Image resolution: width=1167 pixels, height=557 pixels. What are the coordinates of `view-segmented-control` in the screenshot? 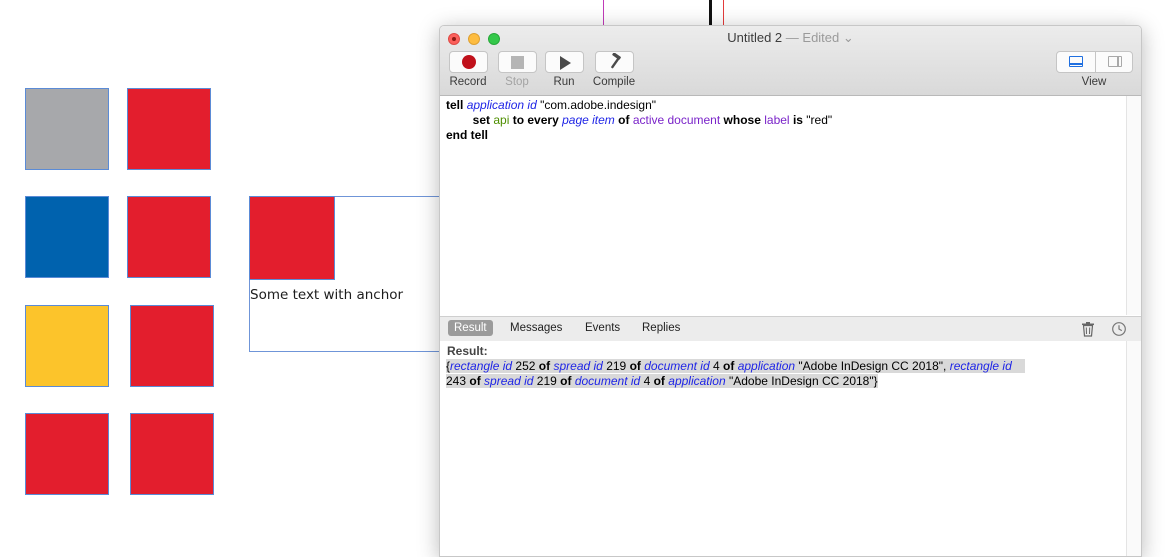 It's located at (1094, 62).